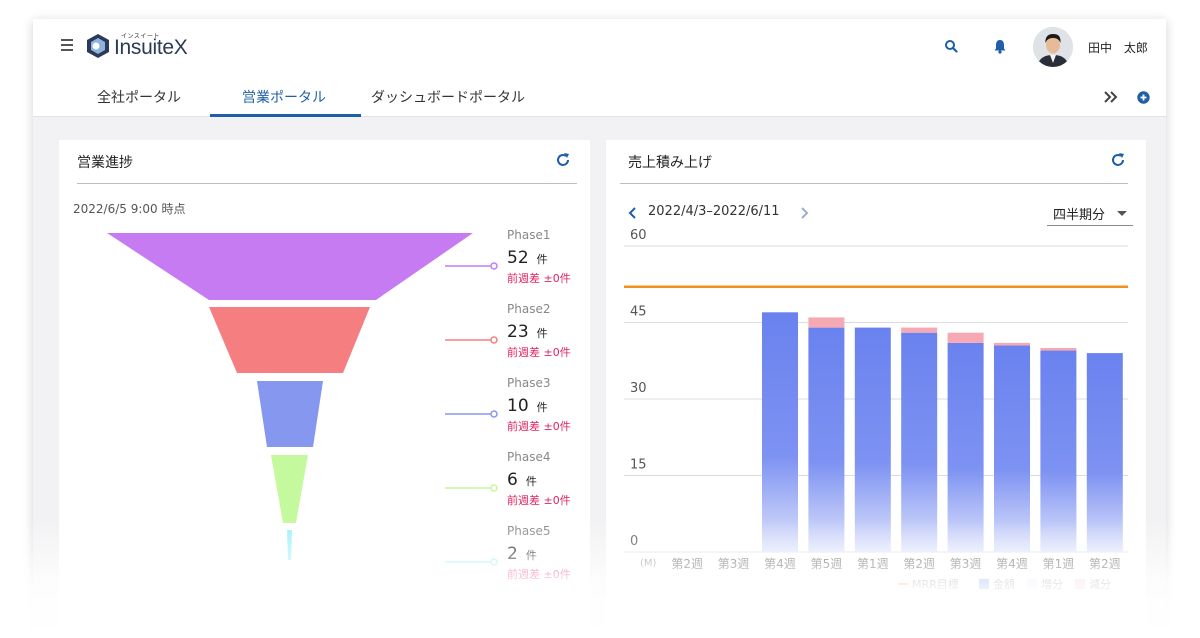 The width and height of the screenshot is (1200, 638). Describe the element at coordinates (448, 97) in the screenshot. I see `tab-dashboard-portal: ダッシュボードポータル` at that location.